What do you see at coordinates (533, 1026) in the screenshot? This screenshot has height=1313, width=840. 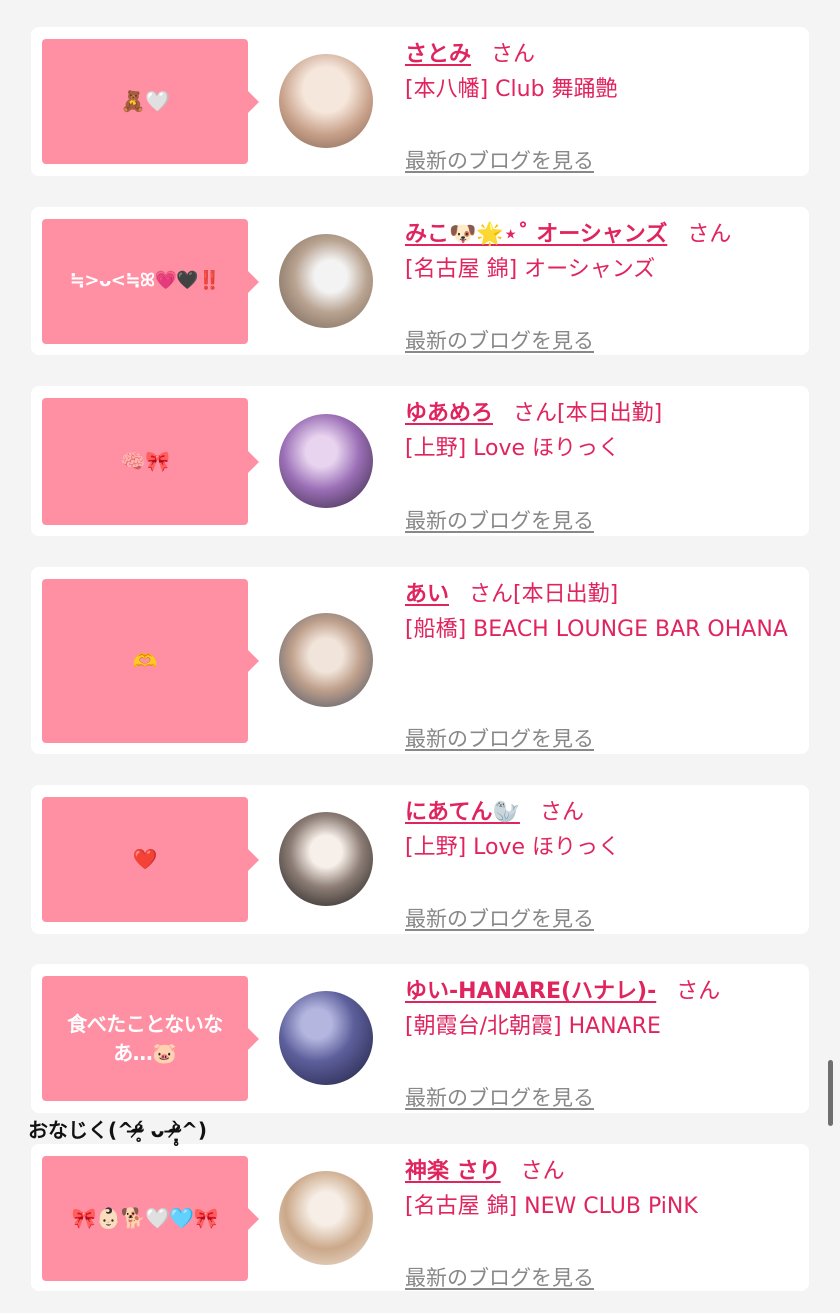 I see `shop-name: [朝霞台/北朝霞] HANARE` at bounding box center [533, 1026].